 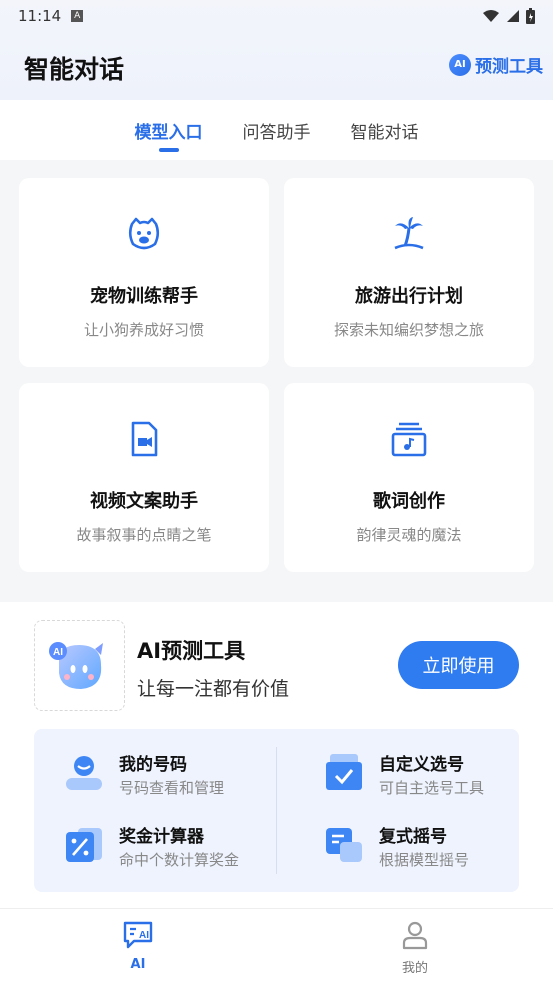 What do you see at coordinates (413, 837) in the screenshot?
I see `tool-title: 复式摇号` at bounding box center [413, 837].